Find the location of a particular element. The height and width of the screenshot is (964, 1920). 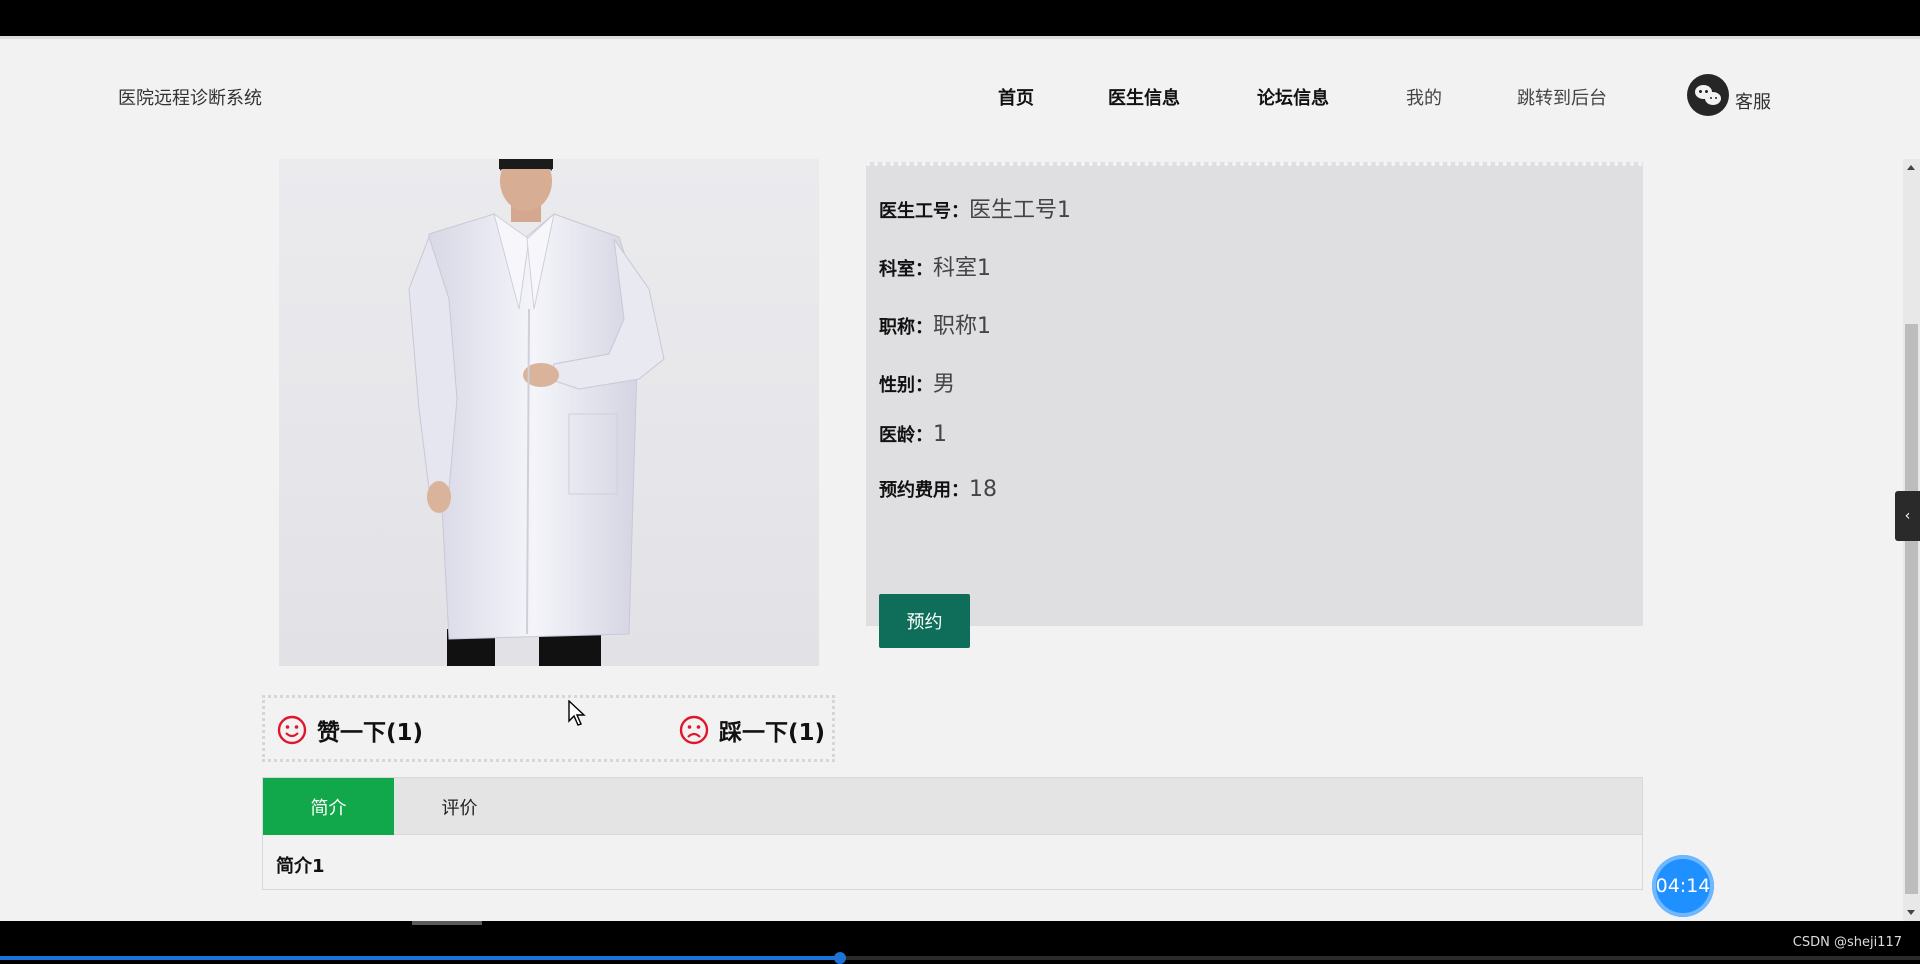

screen-top-bar is located at coordinates (960, 18).